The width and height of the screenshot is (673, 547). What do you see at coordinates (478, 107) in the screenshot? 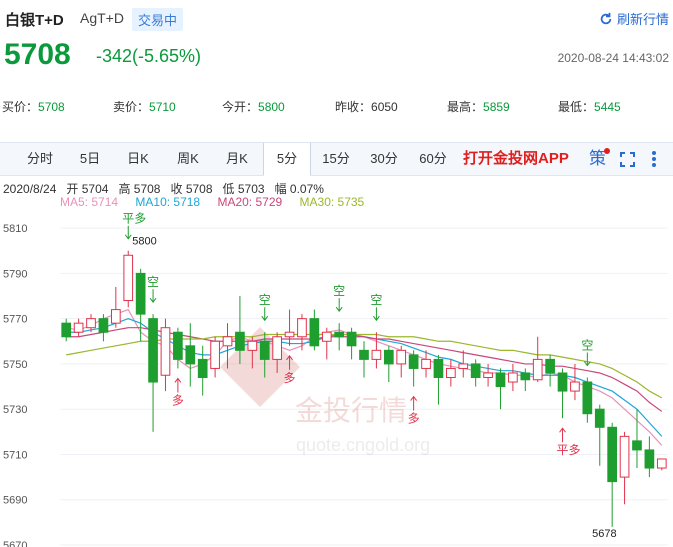
I see `stat-high: 最高：5859` at bounding box center [478, 107].